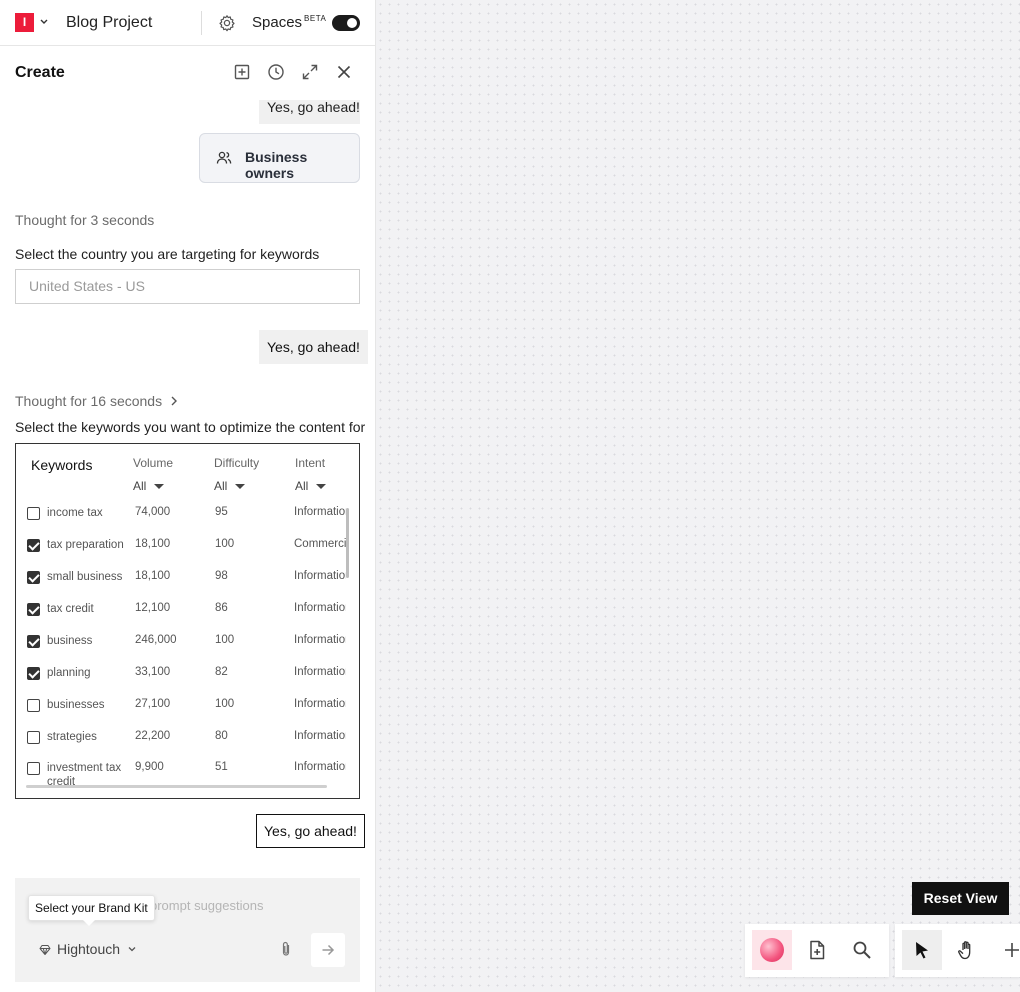 The image size is (1020, 992). I want to click on ai-orb-icon, so click(772, 950).